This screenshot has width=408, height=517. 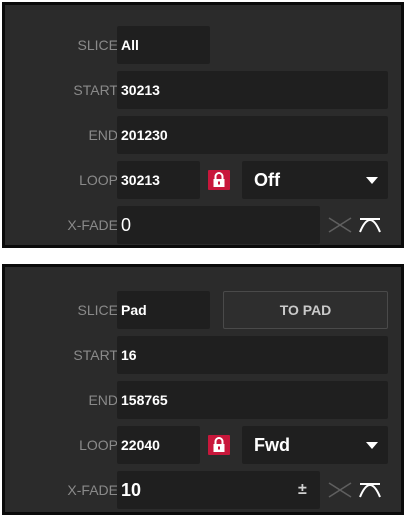 What do you see at coordinates (158, 445) in the screenshot?
I see `loop-field: 22040` at bounding box center [158, 445].